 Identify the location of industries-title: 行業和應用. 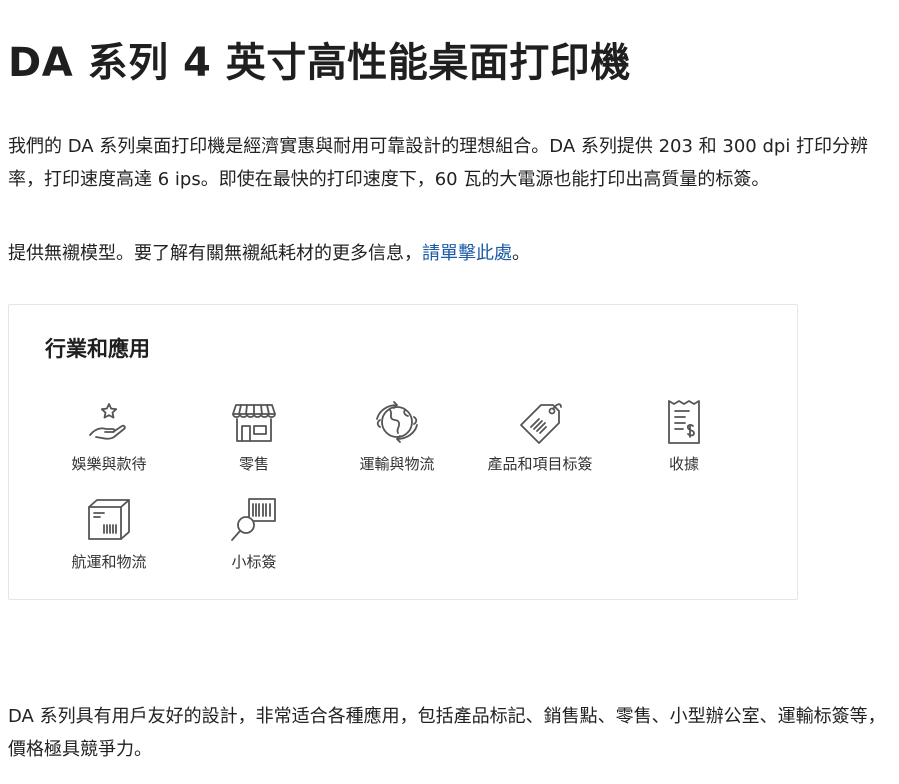
(97, 349).